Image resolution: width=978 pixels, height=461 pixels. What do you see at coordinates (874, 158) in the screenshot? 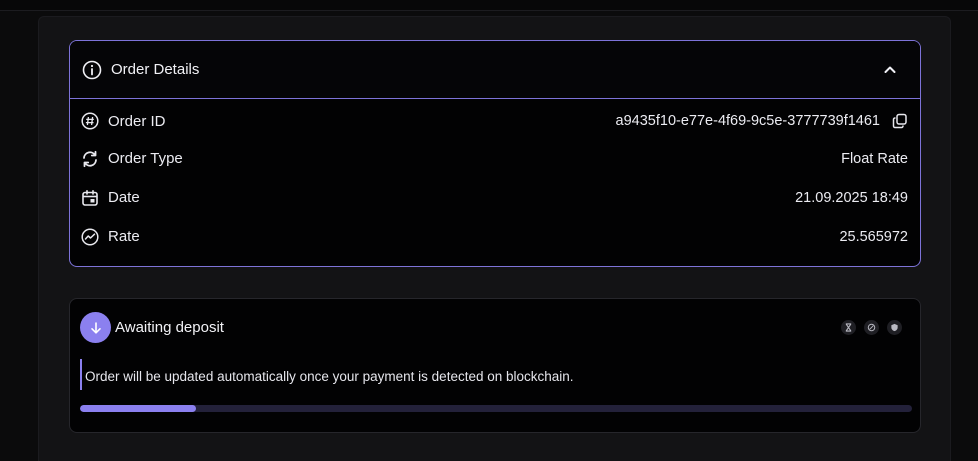
I see `order-type-value: Float Rate` at bounding box center [874, 158].